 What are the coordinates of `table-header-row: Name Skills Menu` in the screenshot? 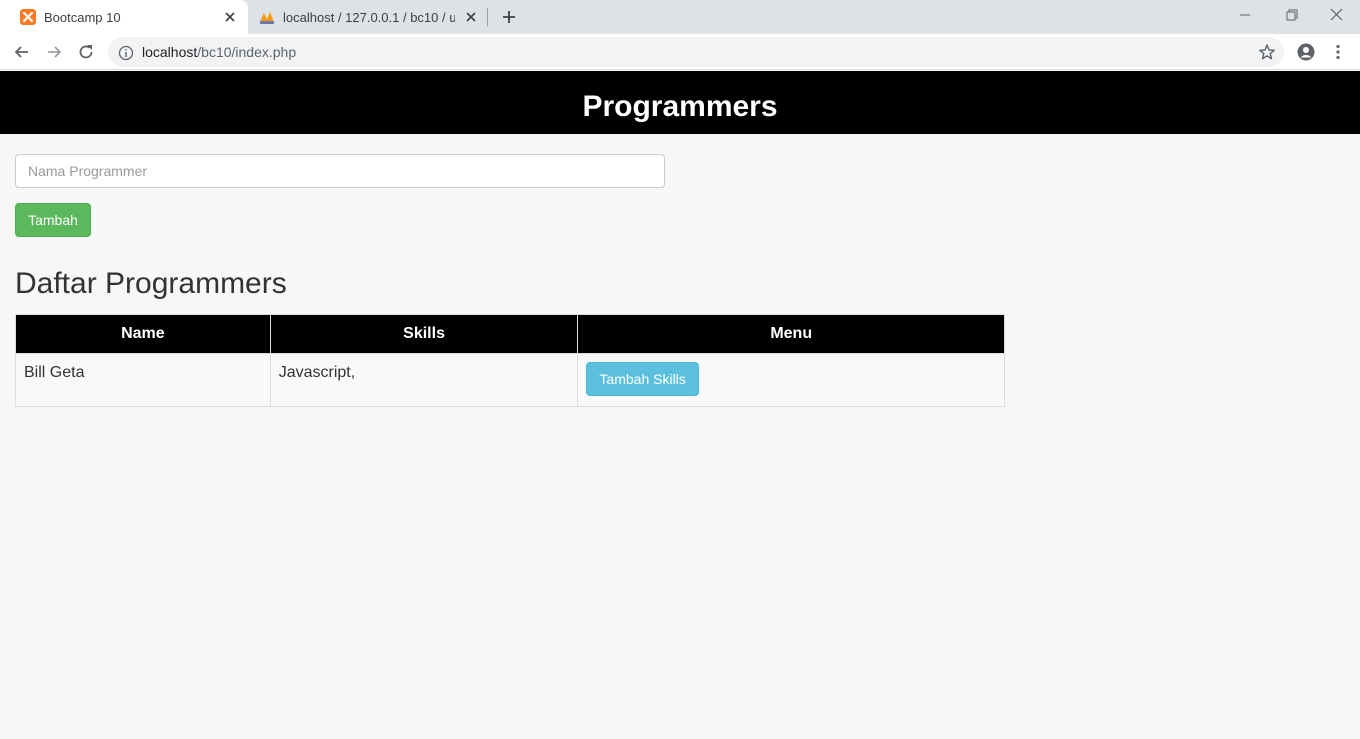 It's located at (510, 334).